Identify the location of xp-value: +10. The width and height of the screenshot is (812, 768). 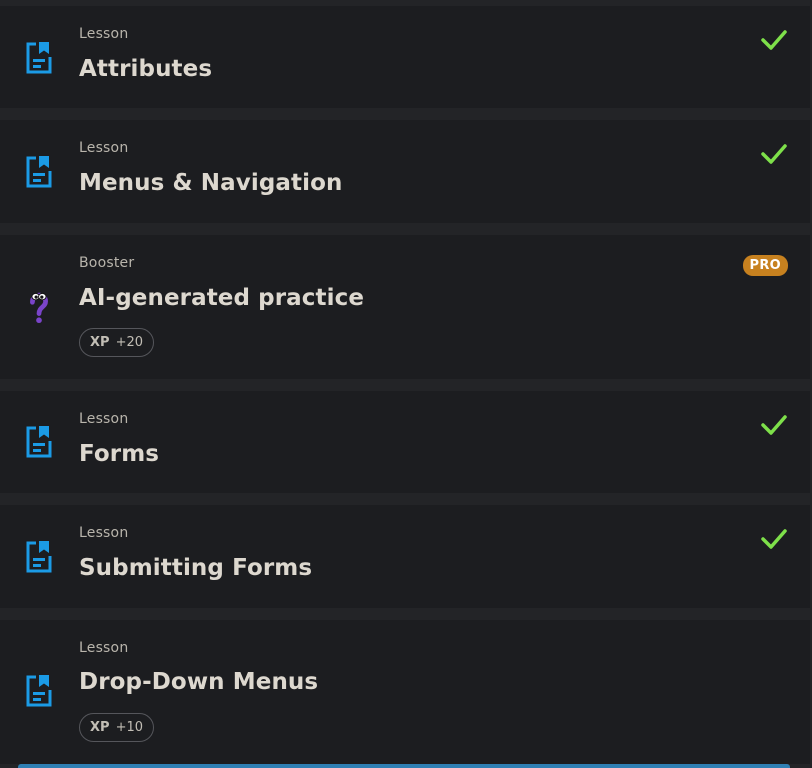
(129, 727).